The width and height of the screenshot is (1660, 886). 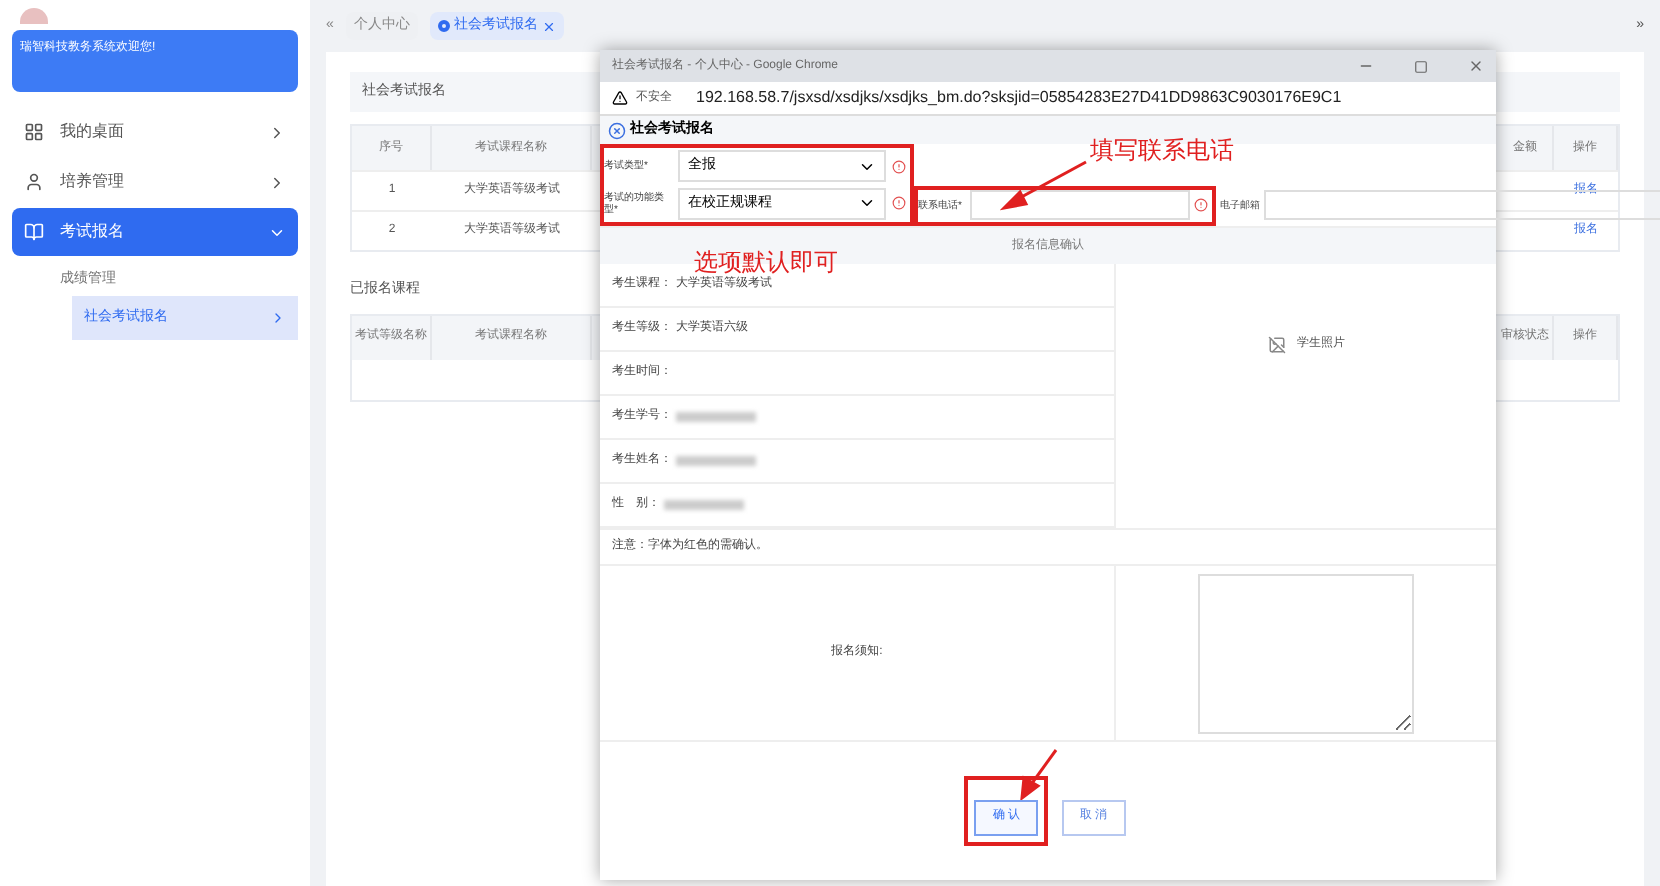 I want to click on menu-item: 培养管理, so click(x=155, y=182).